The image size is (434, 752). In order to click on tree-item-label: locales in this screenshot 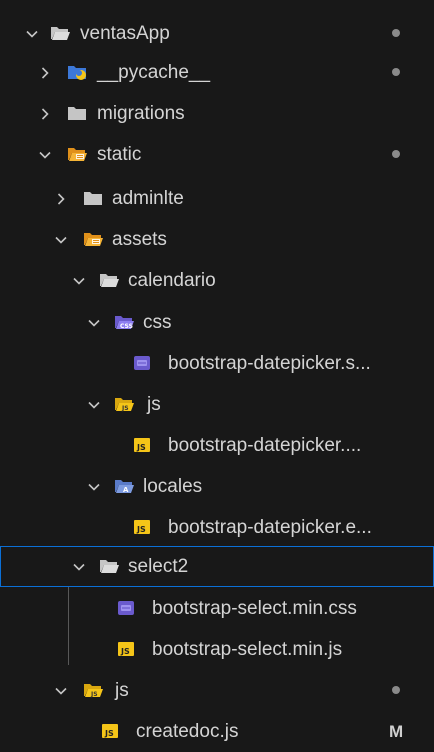, I will do `click(173, 486)`.